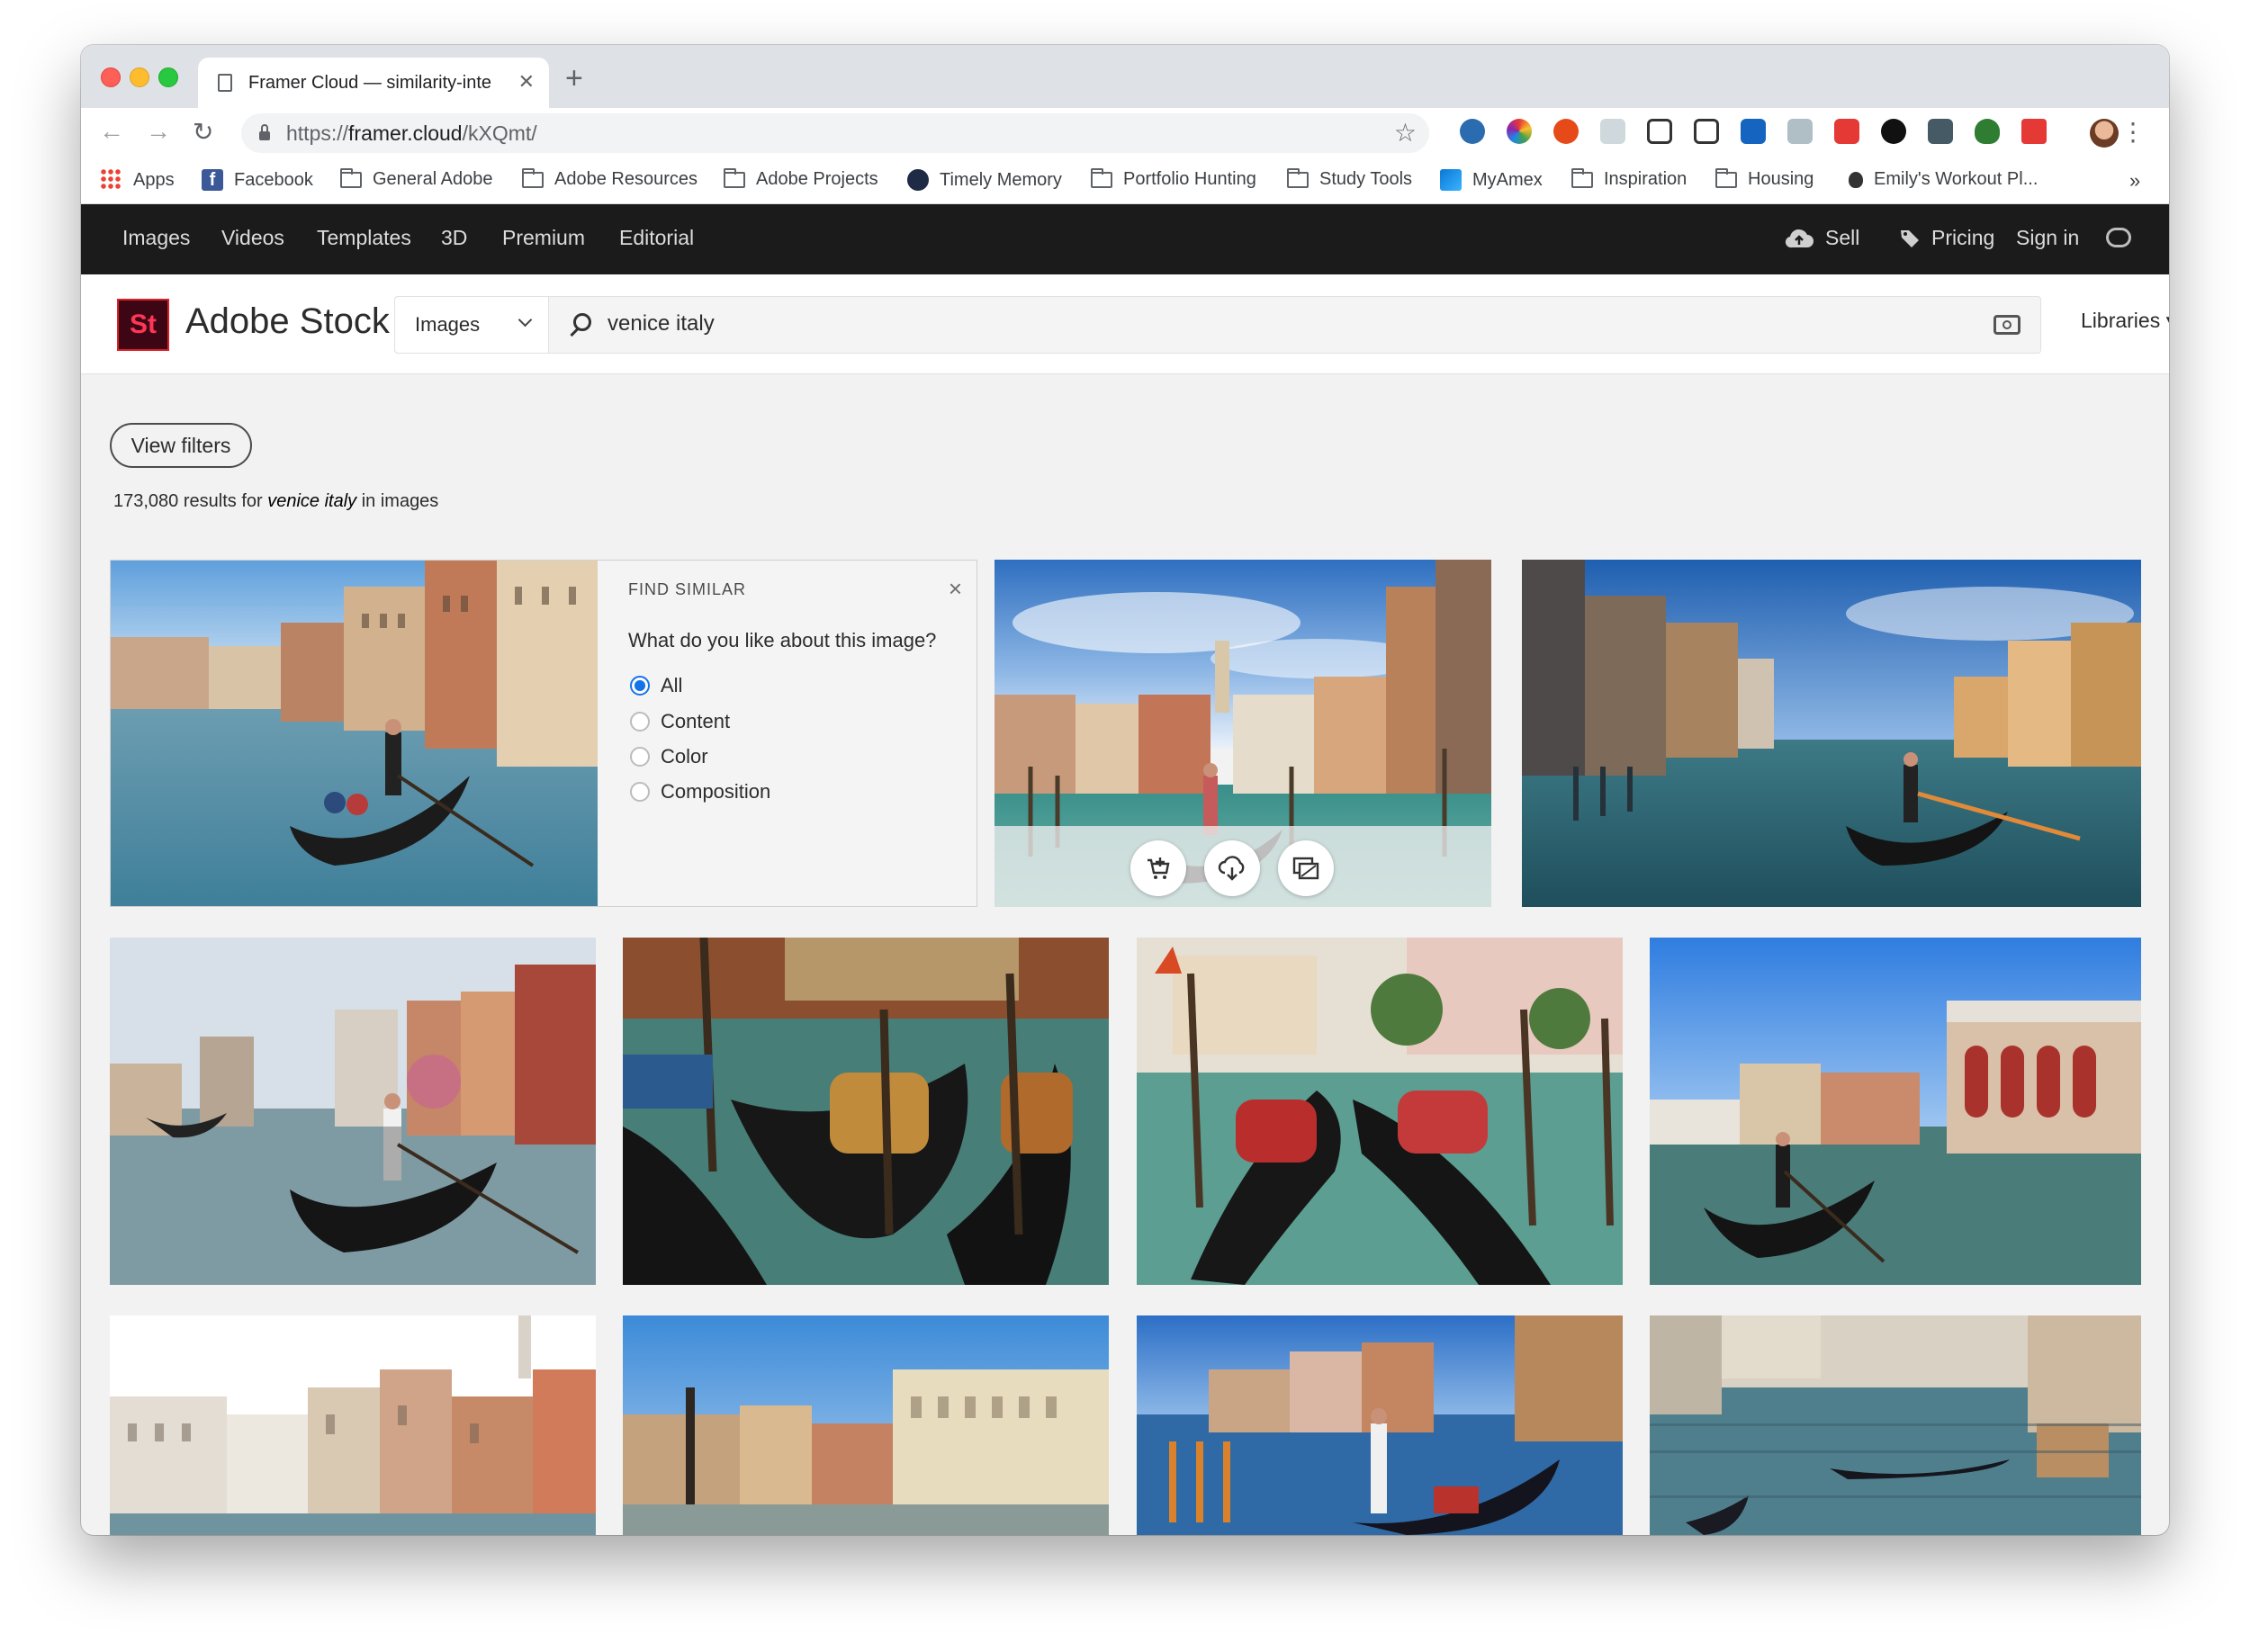 This screenshot has width=2250, height=1652. I want to click on camera-search-icon, so click(2007, 325).